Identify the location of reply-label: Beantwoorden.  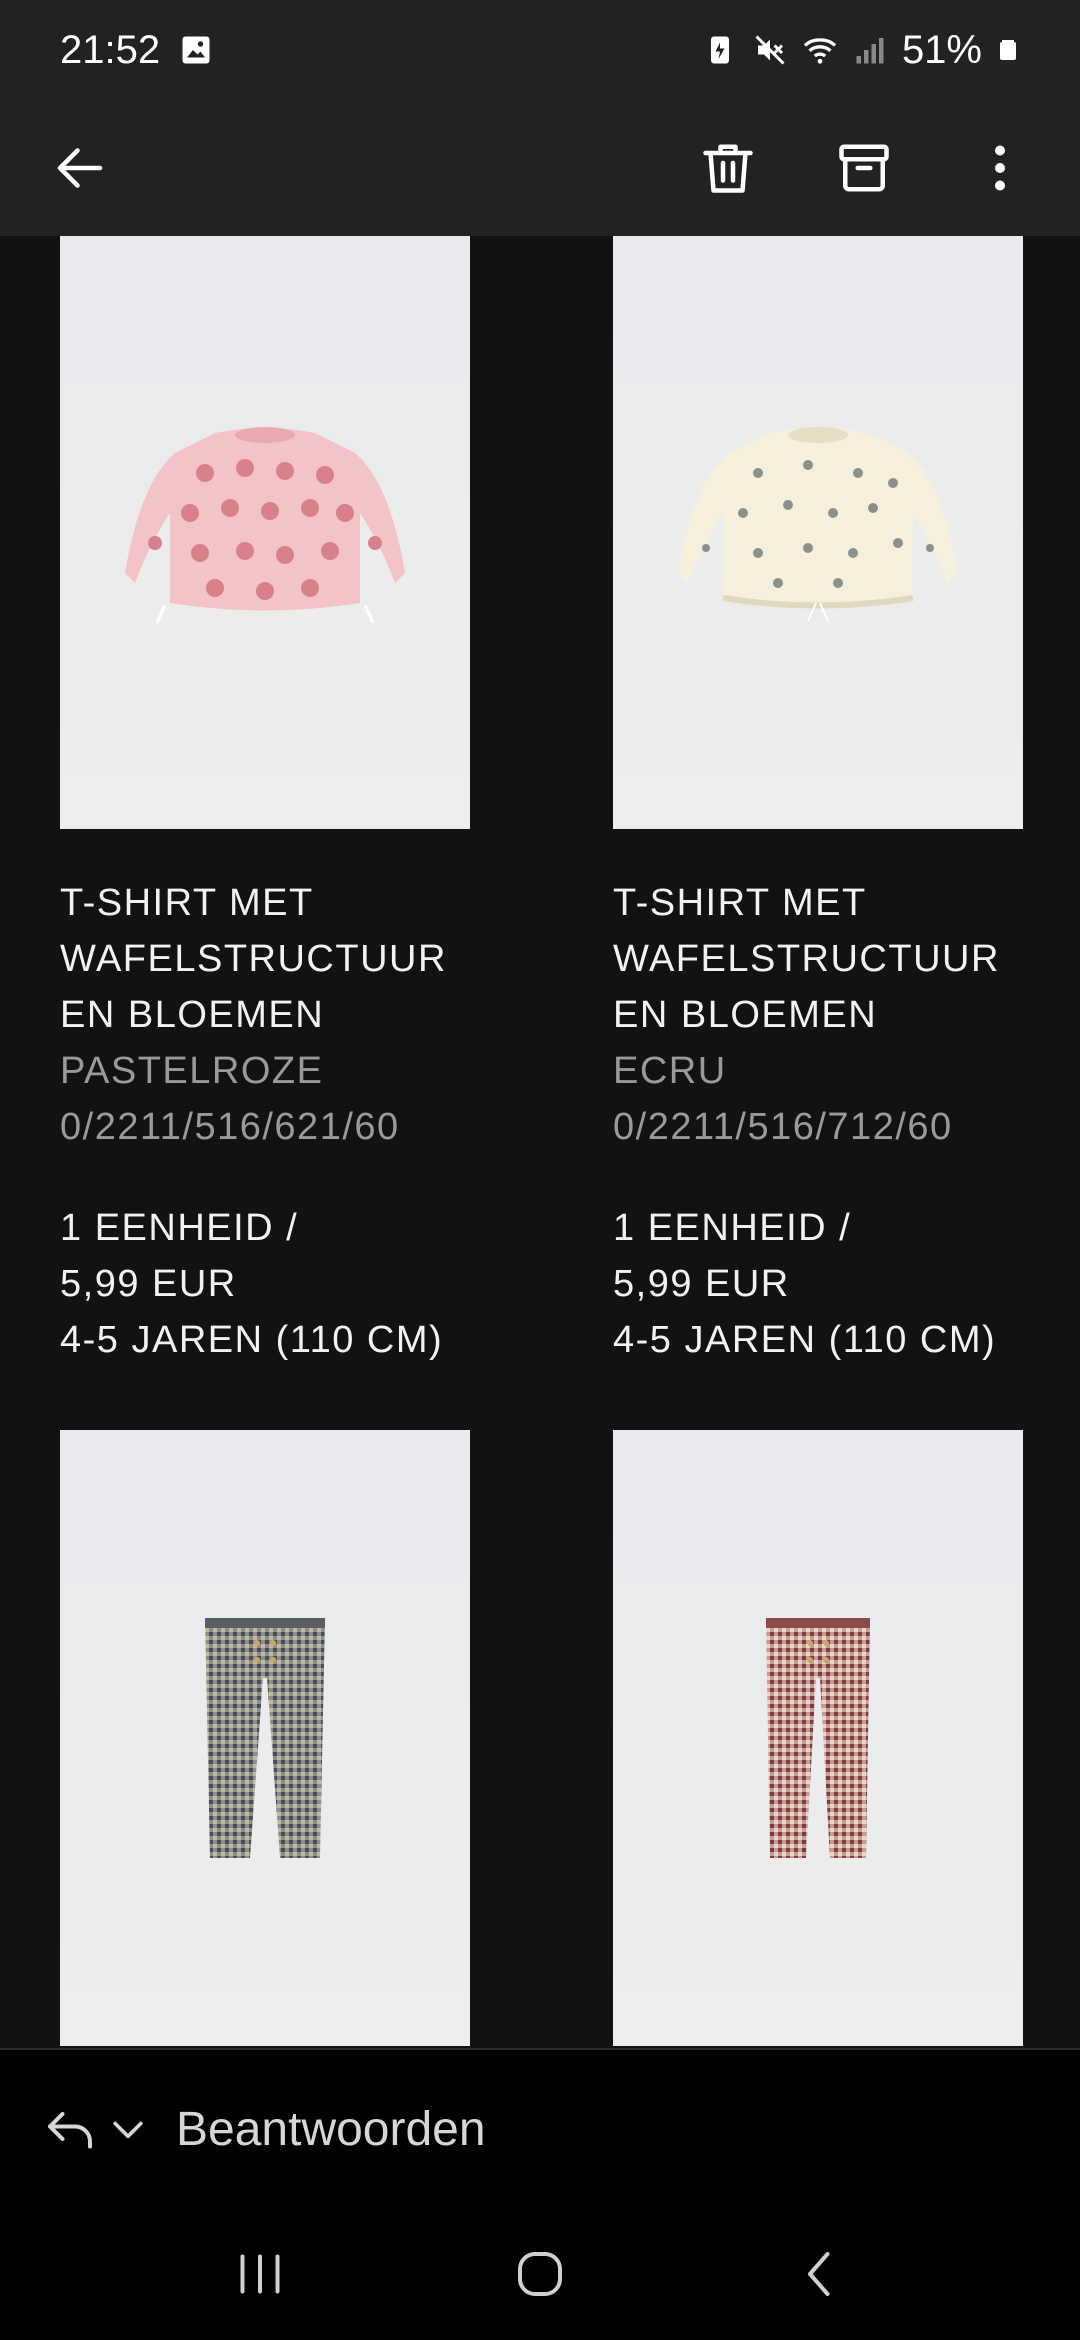
(331, 2129).